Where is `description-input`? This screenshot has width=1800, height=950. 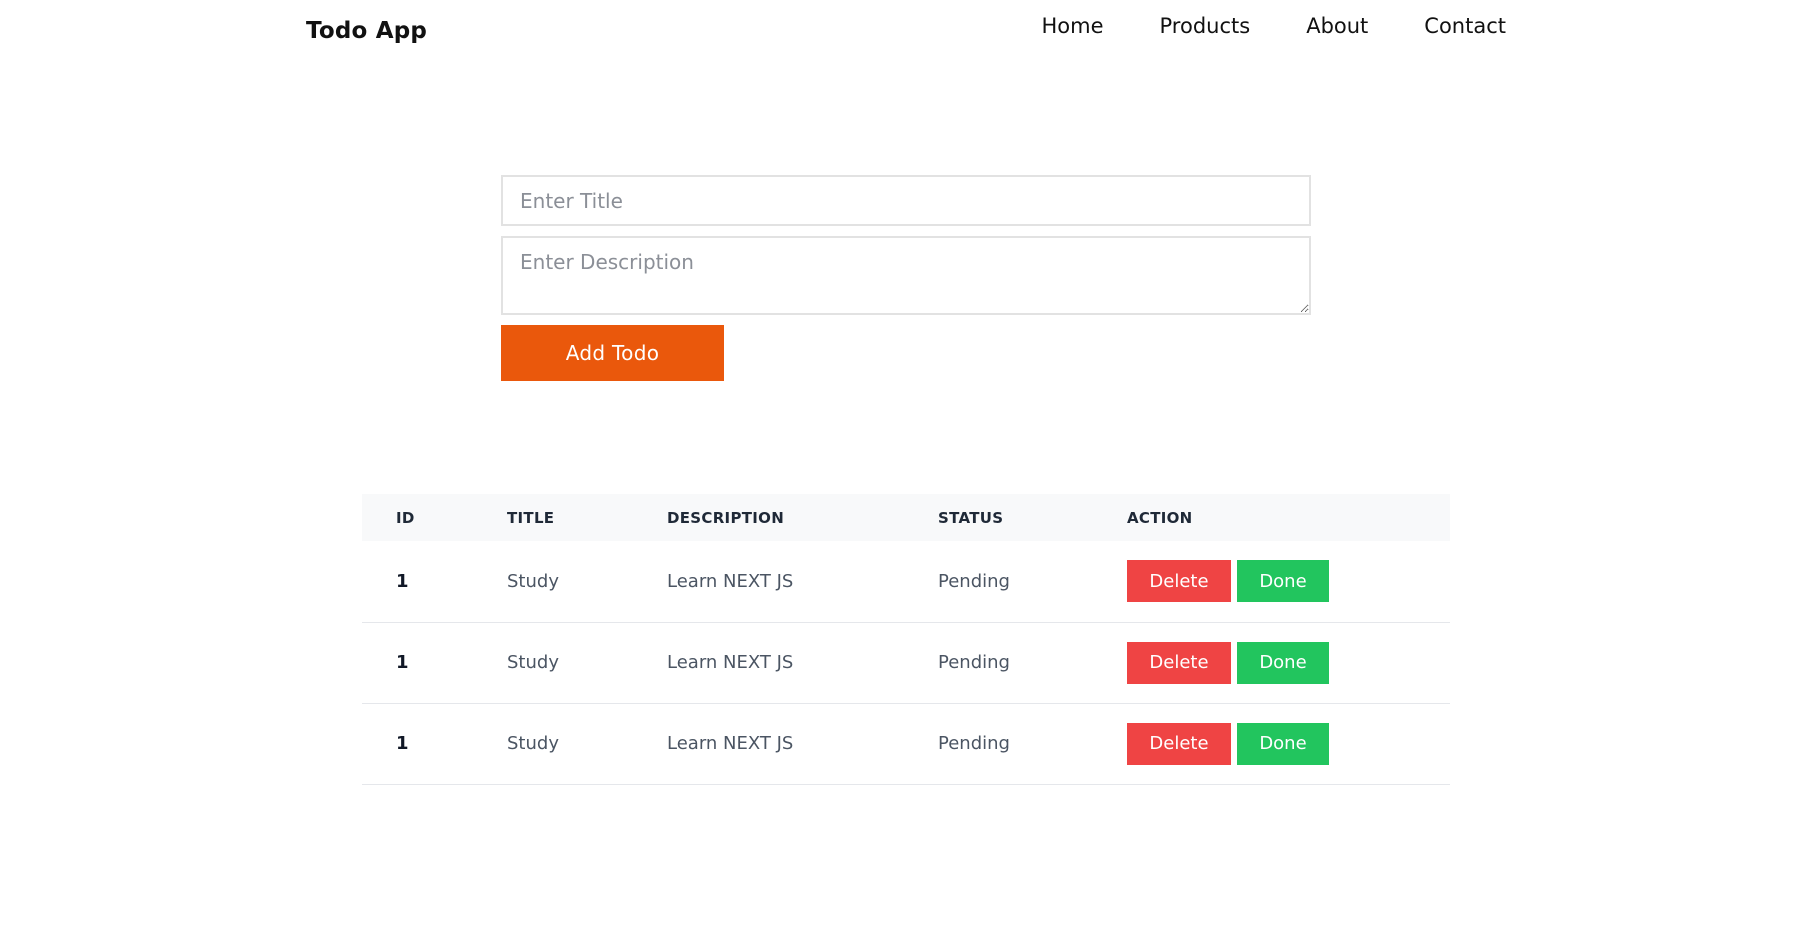 description-input is located at coordinates (906, 275).